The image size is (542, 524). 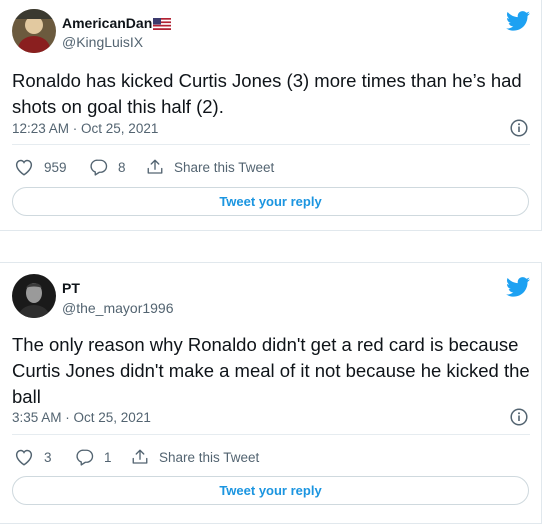 What do you see at coordinates (117, 24) in the screenshot?
I see `author-name: AmericanDan` at bounding box center [117, 24].